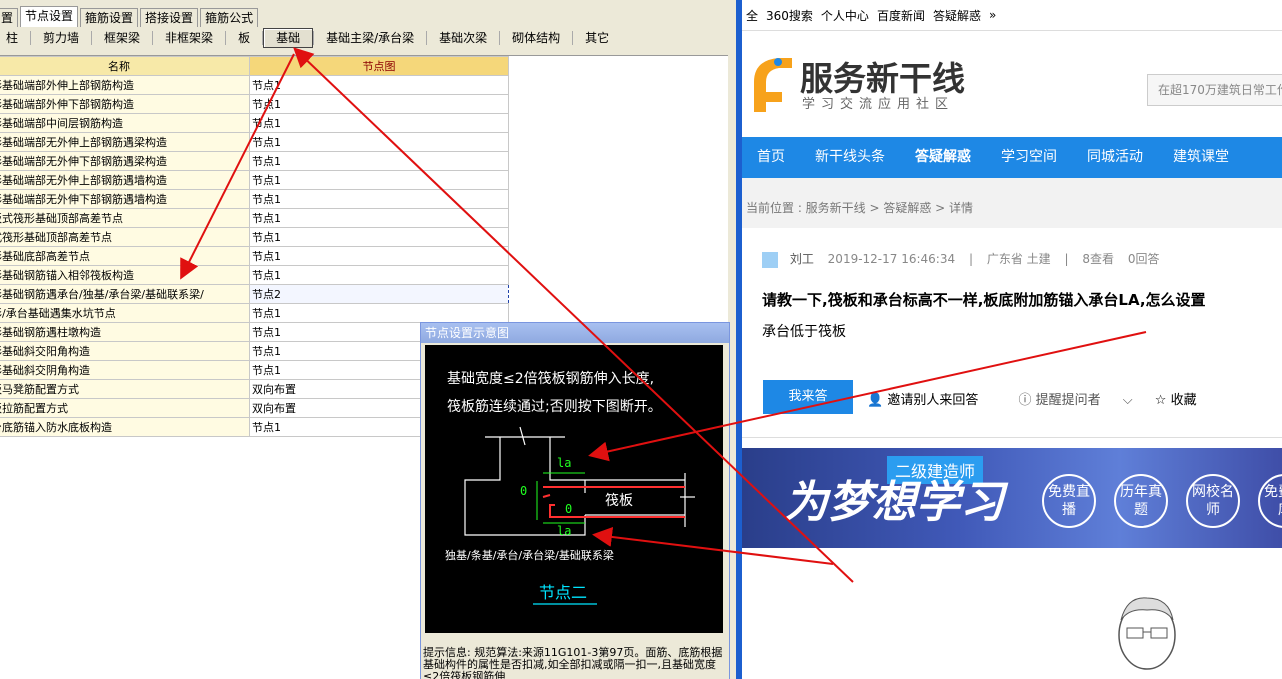 The image size is (1282, 679). Describe the element at coordinates (1141, 501) in the screenshot. I see `banner-circle-past-exams: 历年真题` at that location.